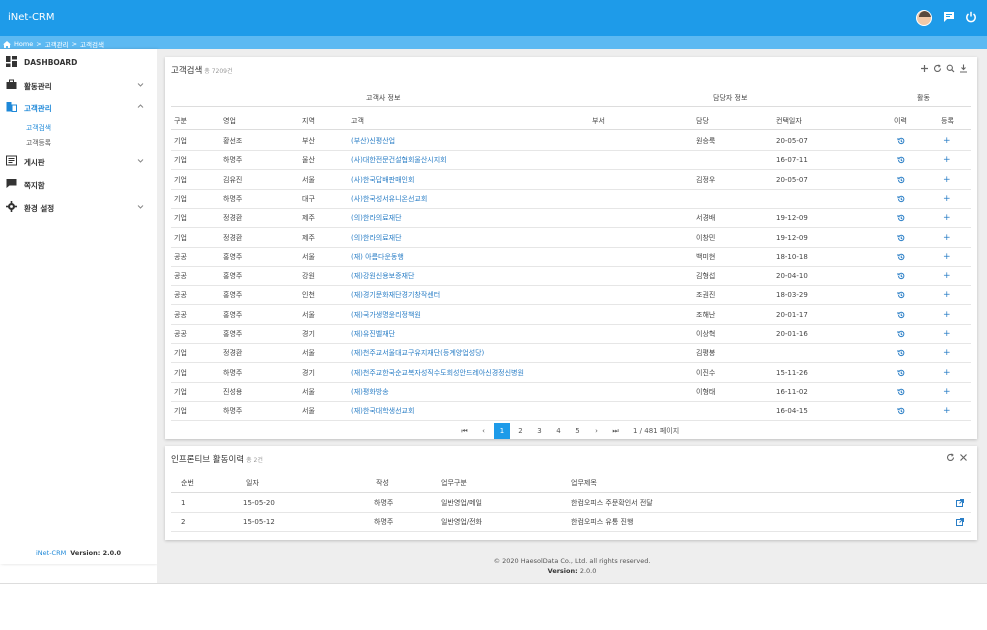  I want to click on page-3-button: 3, so click(539, 431).